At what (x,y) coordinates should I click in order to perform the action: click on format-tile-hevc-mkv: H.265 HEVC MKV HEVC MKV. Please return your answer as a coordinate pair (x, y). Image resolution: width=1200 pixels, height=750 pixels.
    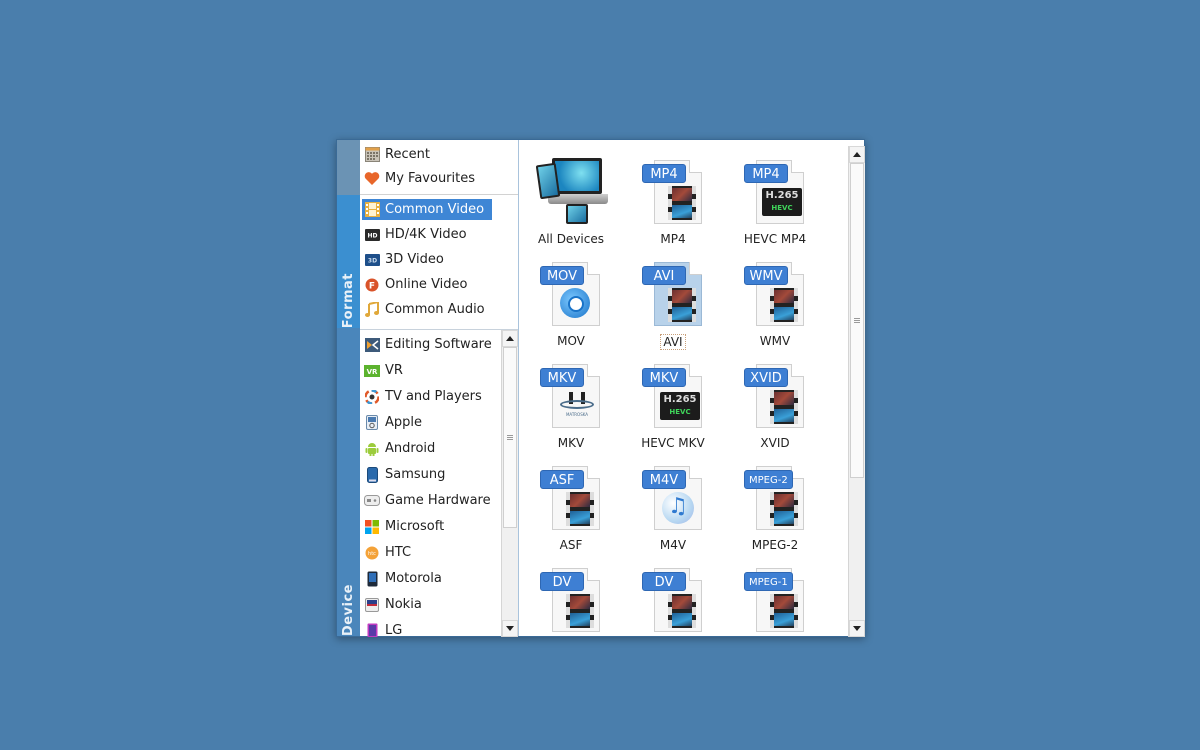
    Looking at the image, I should click on (673, 403).